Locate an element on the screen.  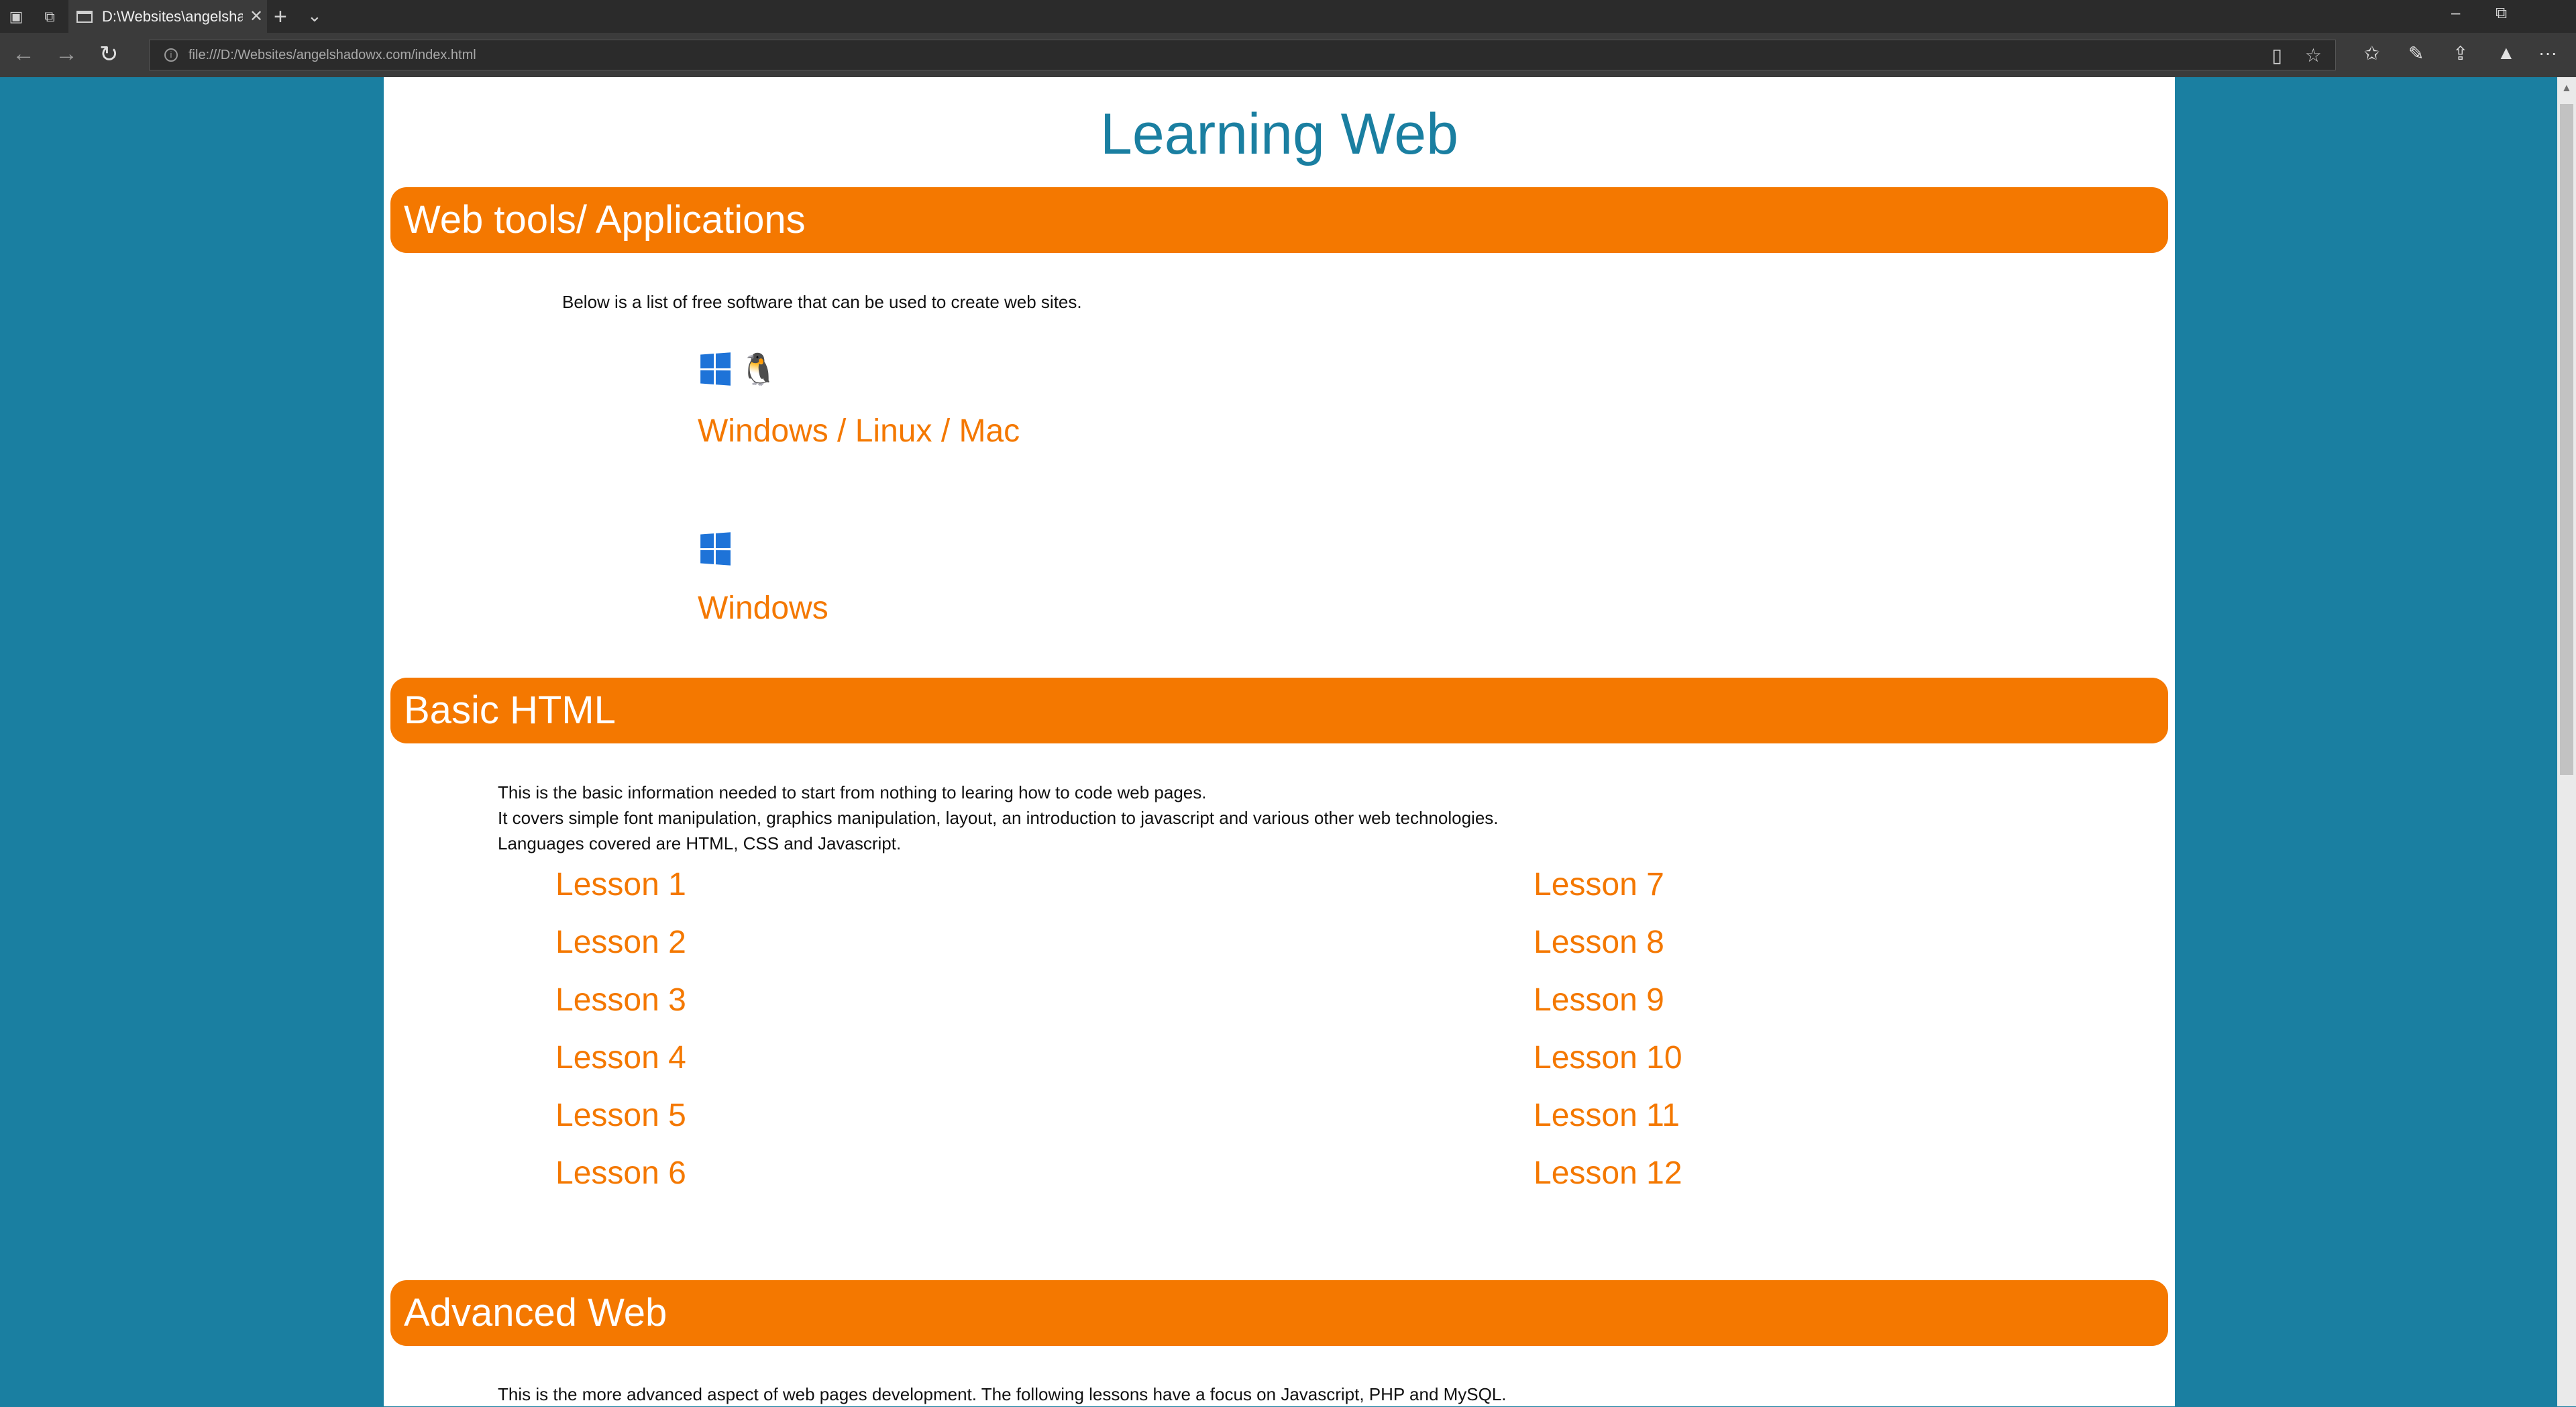
section-header-advanced-web: Advanced Web is located at coordinates (1279, 1313).